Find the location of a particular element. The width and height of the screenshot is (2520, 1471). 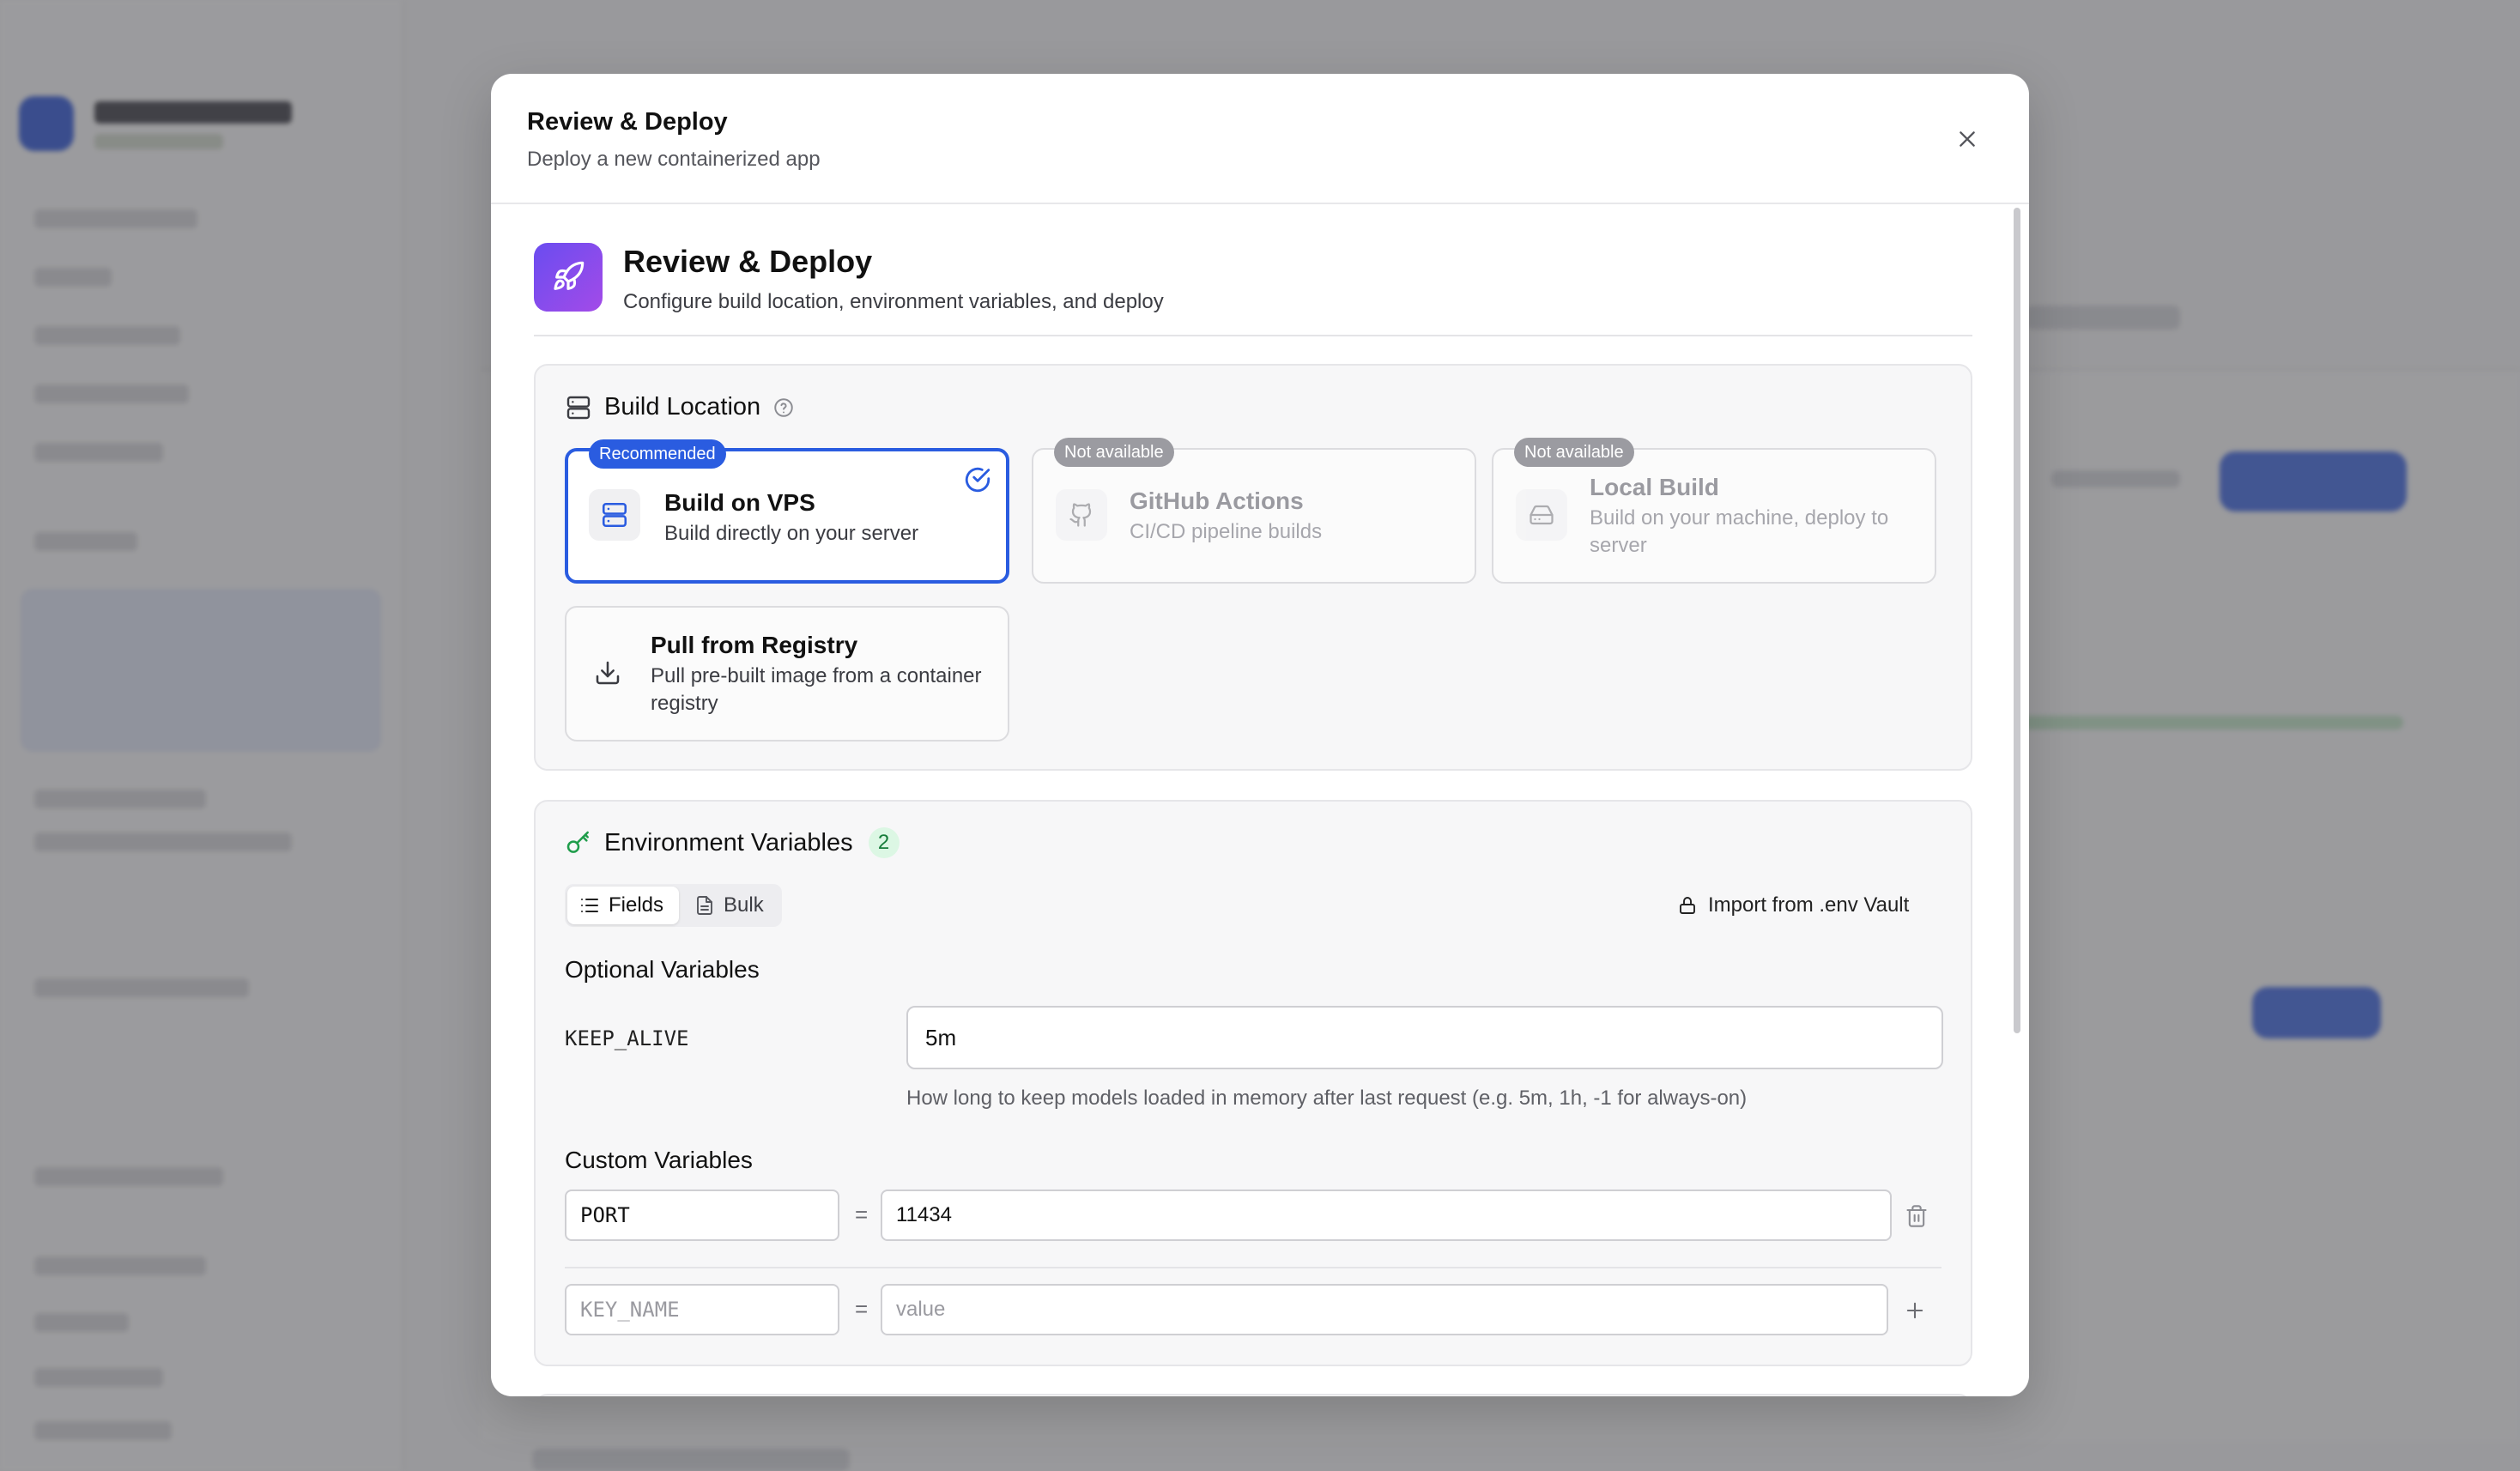

plus-icon is located at coordinates (1915, 1310).